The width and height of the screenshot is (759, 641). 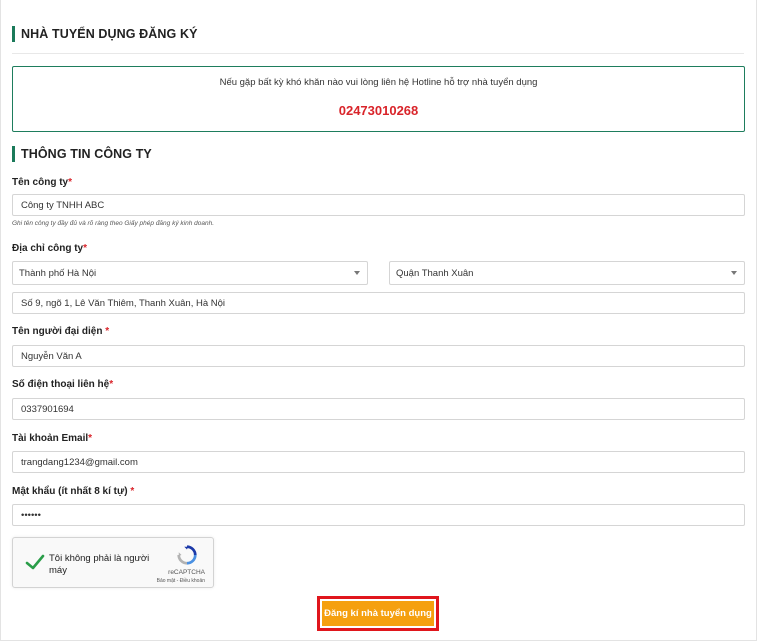 I want to click on register-employer-button: Đăng kí nhà tuyển dụng, so click(x=378, y=613).